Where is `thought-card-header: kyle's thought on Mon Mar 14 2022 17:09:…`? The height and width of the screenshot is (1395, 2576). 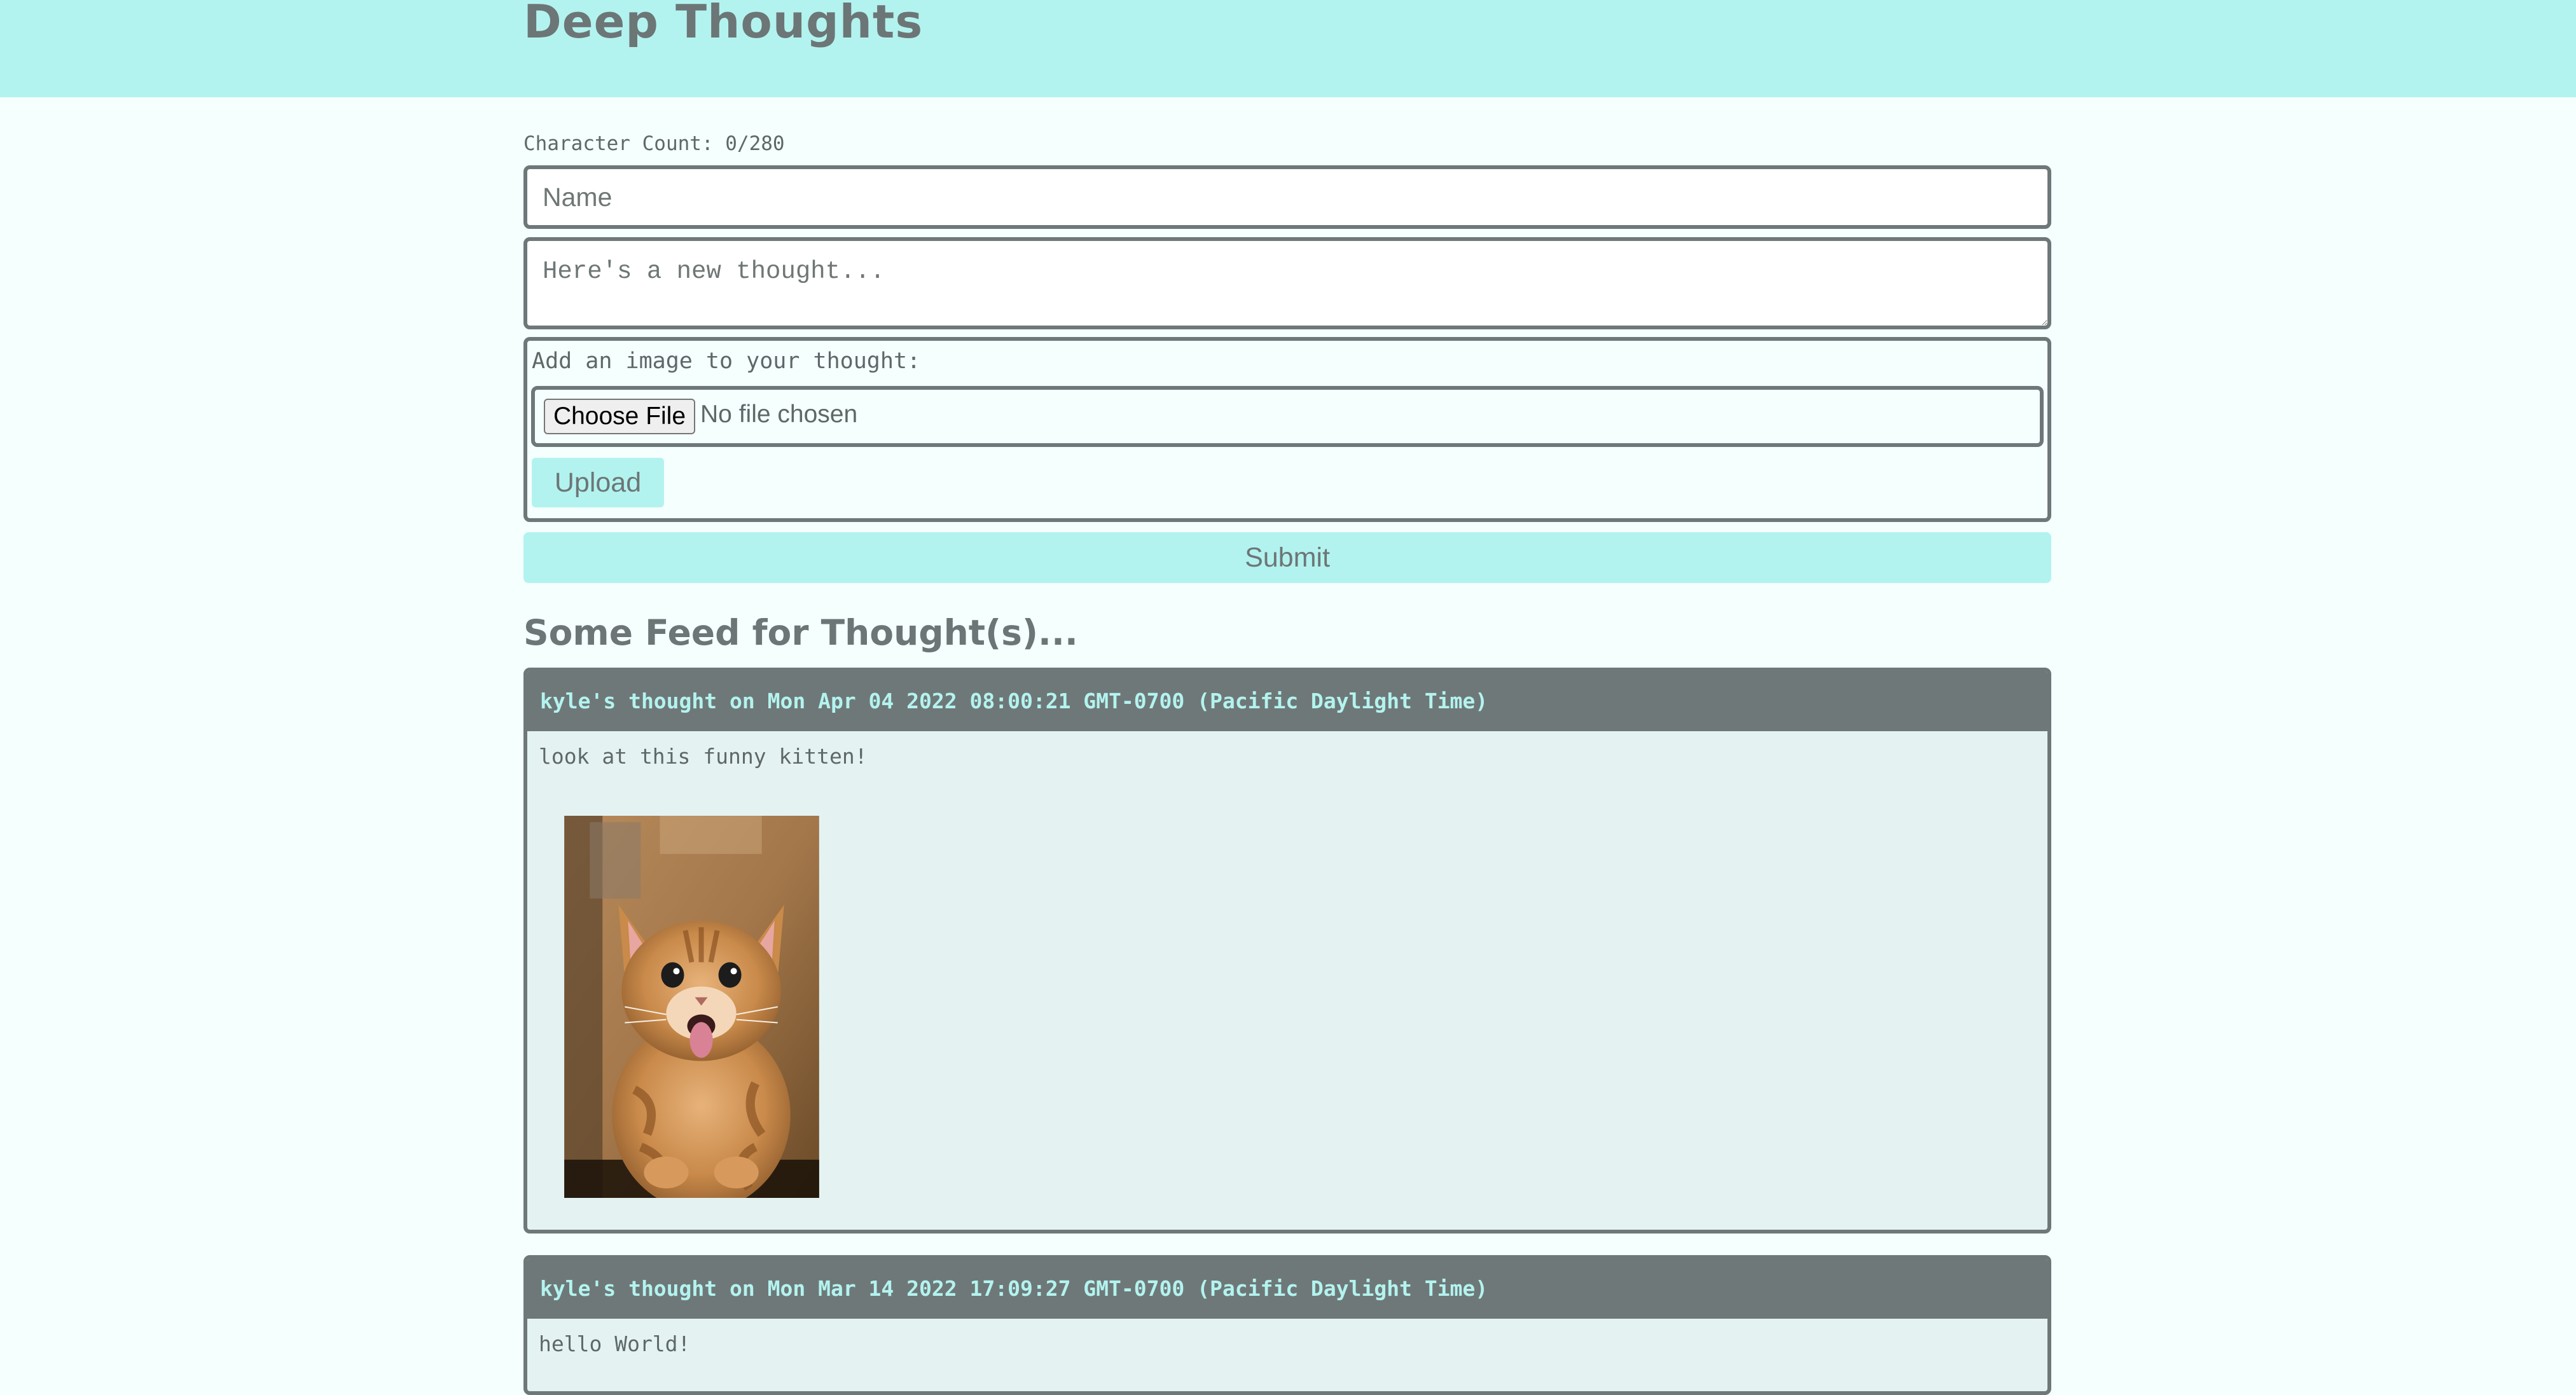
thought-card-header: kyle's thought on Mon Mar 14 2022 17:09:… is located at coordinates (1287, 1289).